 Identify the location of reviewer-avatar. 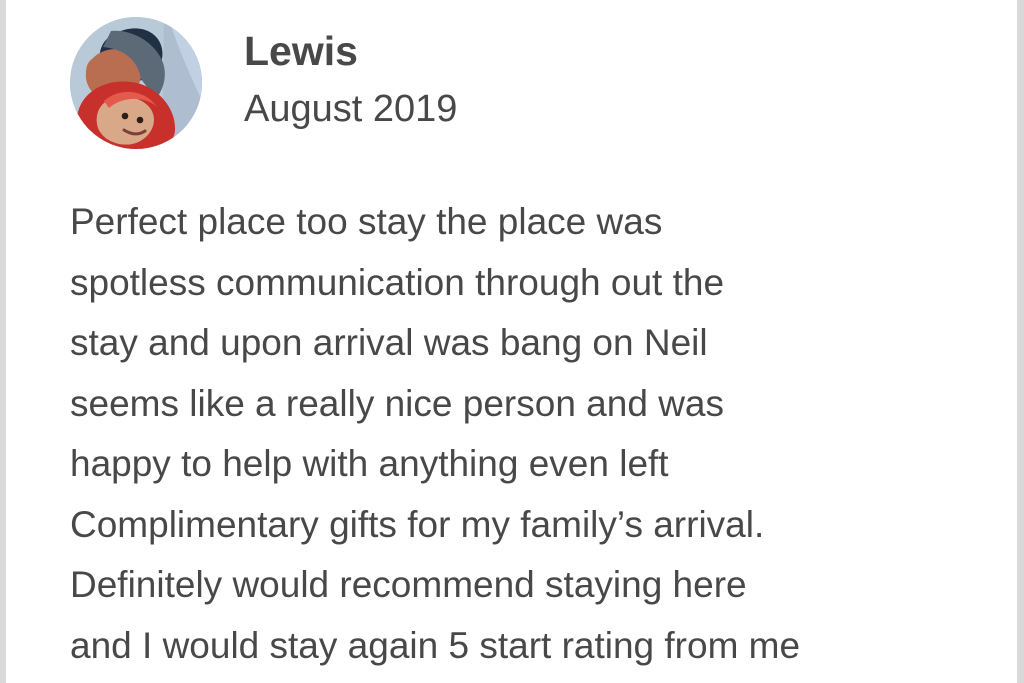
(136, 83).